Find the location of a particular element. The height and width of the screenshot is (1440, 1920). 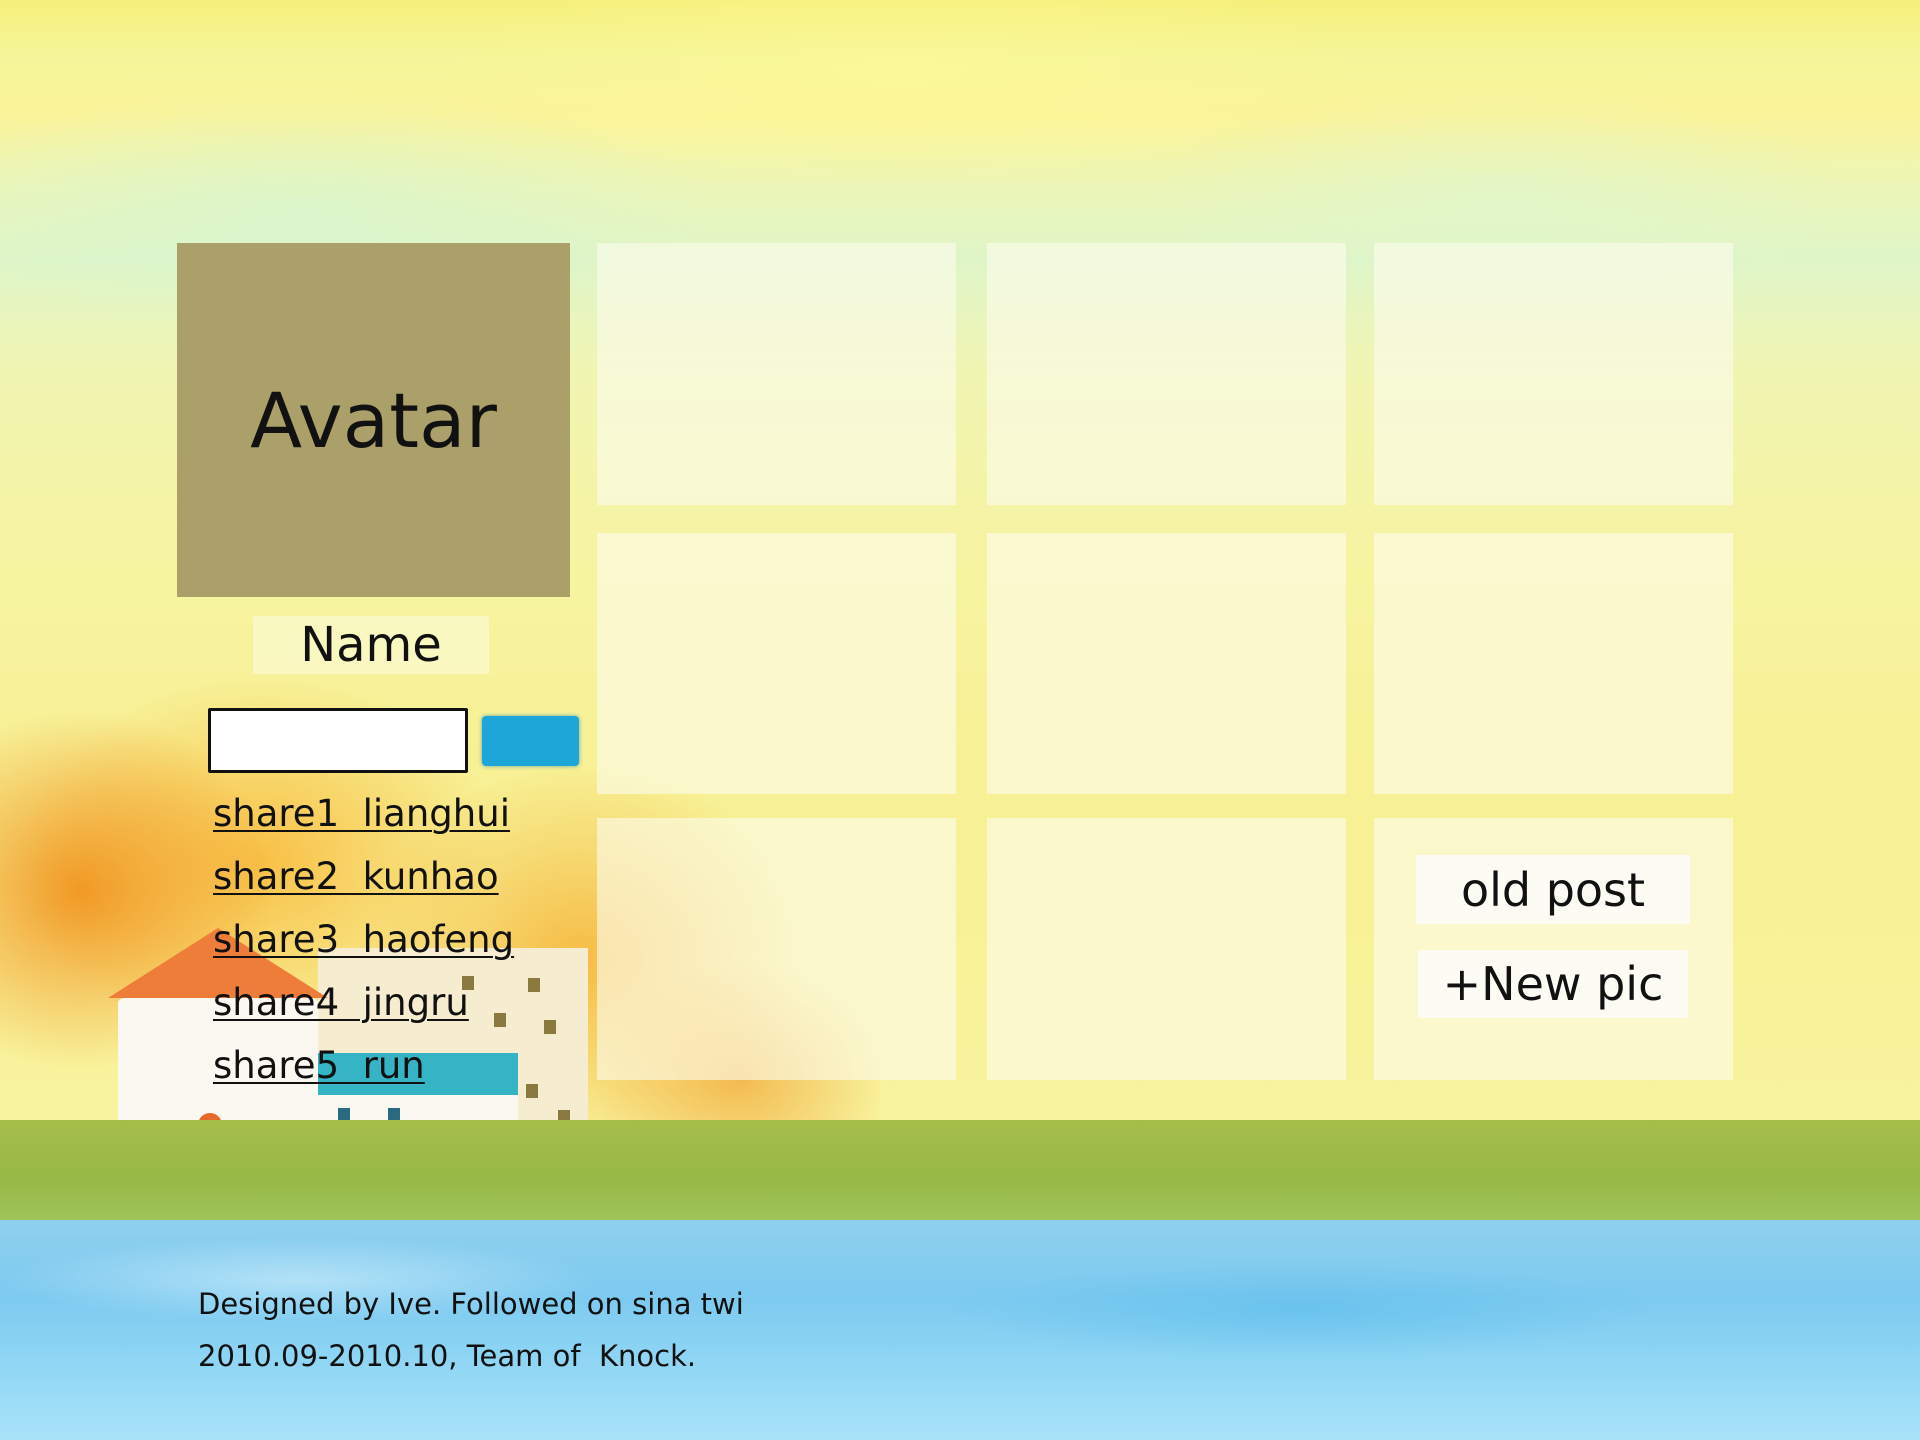

search-input is located at coordinates (338, 740).